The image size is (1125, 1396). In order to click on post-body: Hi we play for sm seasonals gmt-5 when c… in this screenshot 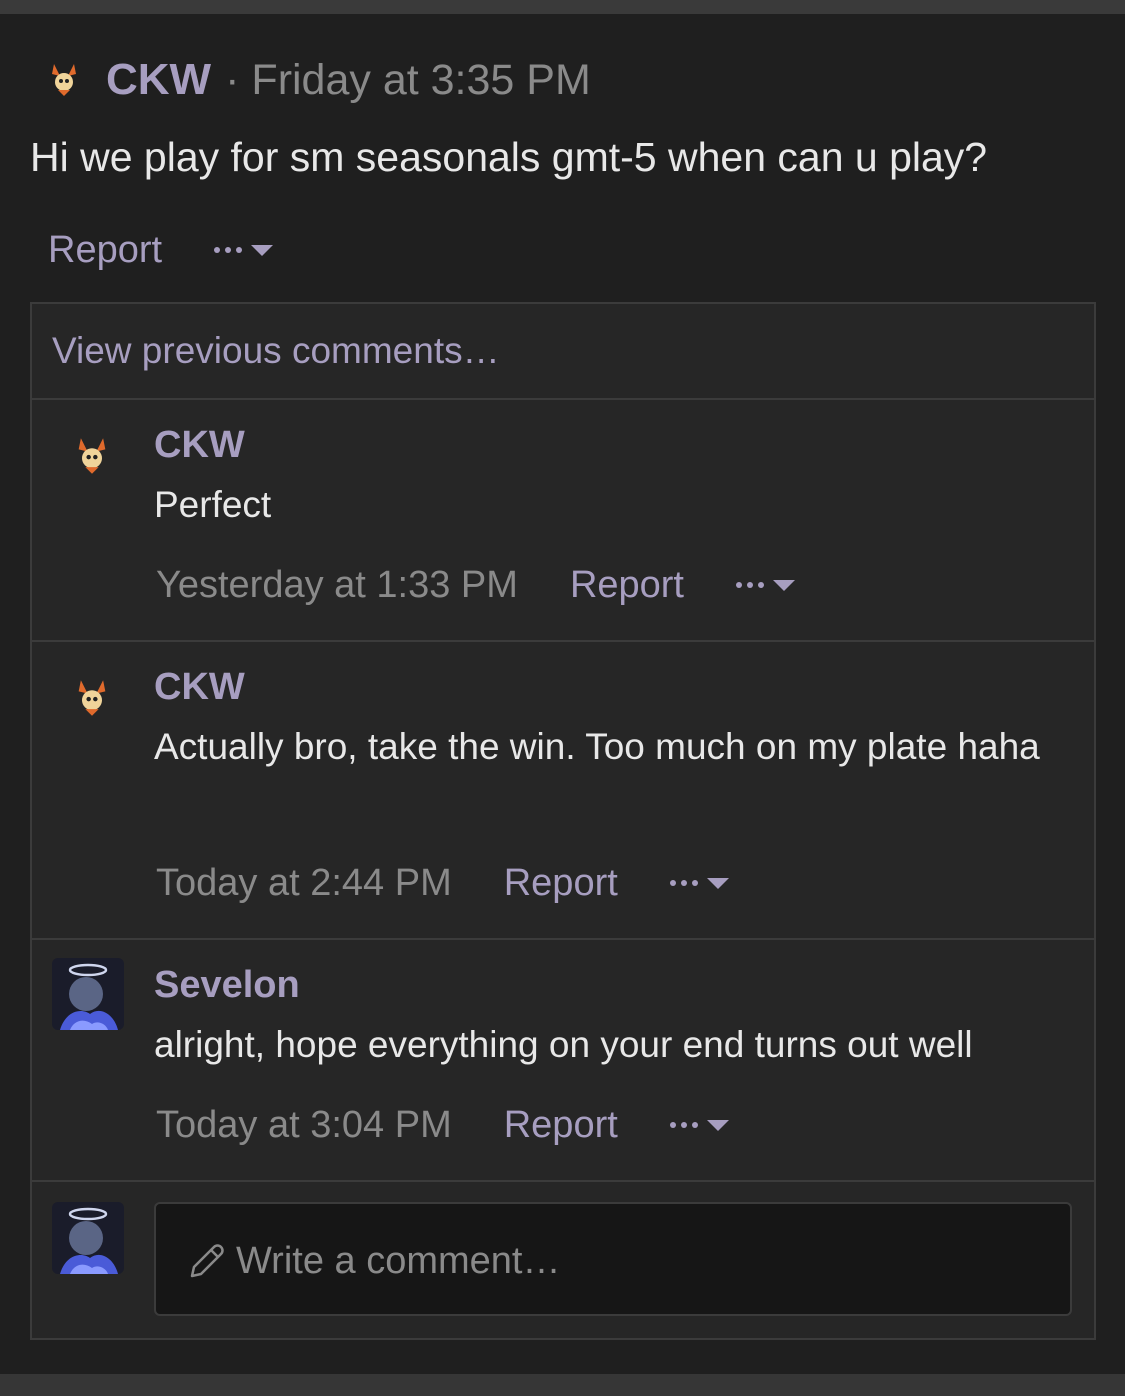, I will do `click(509, 157)`.